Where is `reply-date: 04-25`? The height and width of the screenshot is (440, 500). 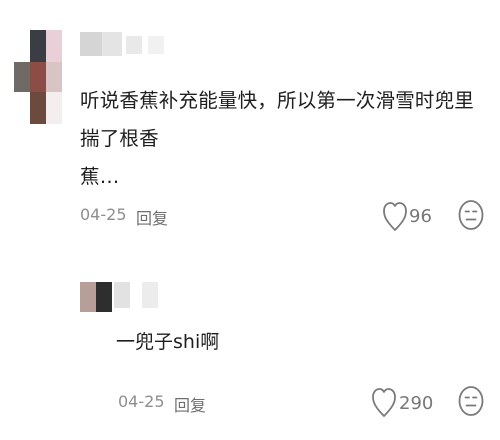 reply-date: 04-25 is located at coordinates (141, 401).